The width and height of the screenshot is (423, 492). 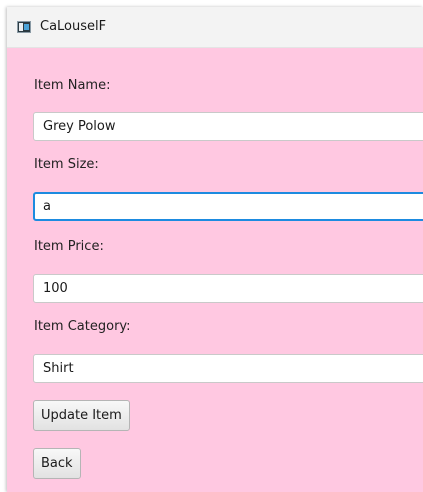 I want to click on item-size-label: Item Size:, so click(x=66, y=164).